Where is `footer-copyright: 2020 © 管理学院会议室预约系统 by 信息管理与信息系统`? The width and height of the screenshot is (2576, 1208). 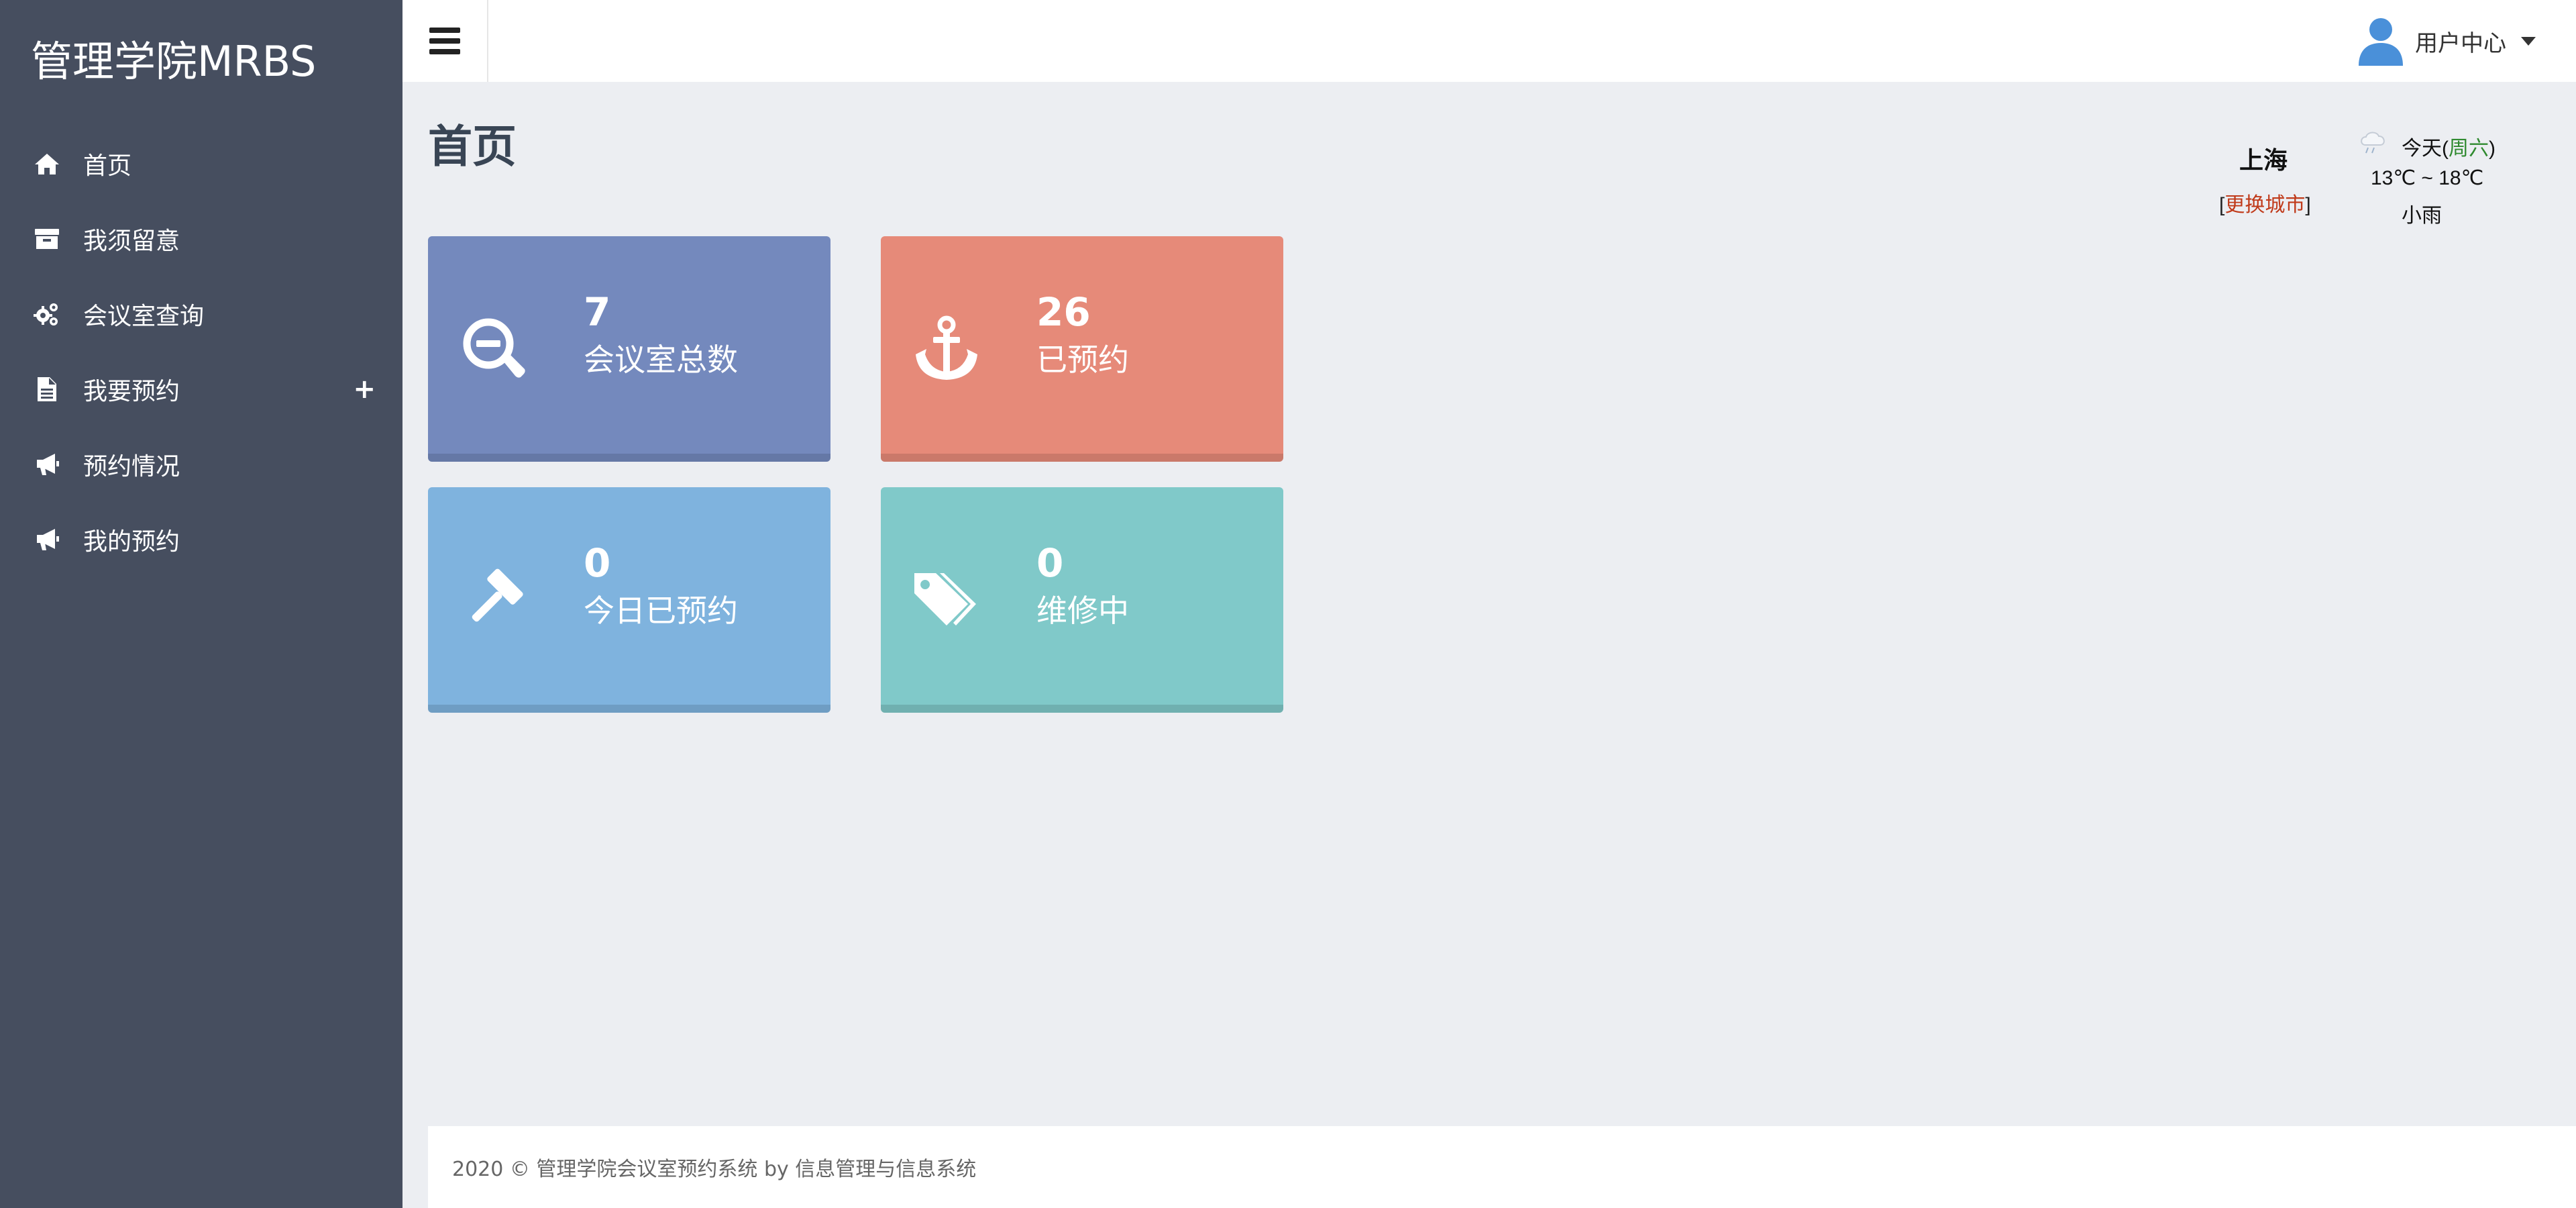
footer-copyright: 2020 © 管理学院会议室预约系统 by 信息管理与信息系统 is located at coordinates (714, 1169).